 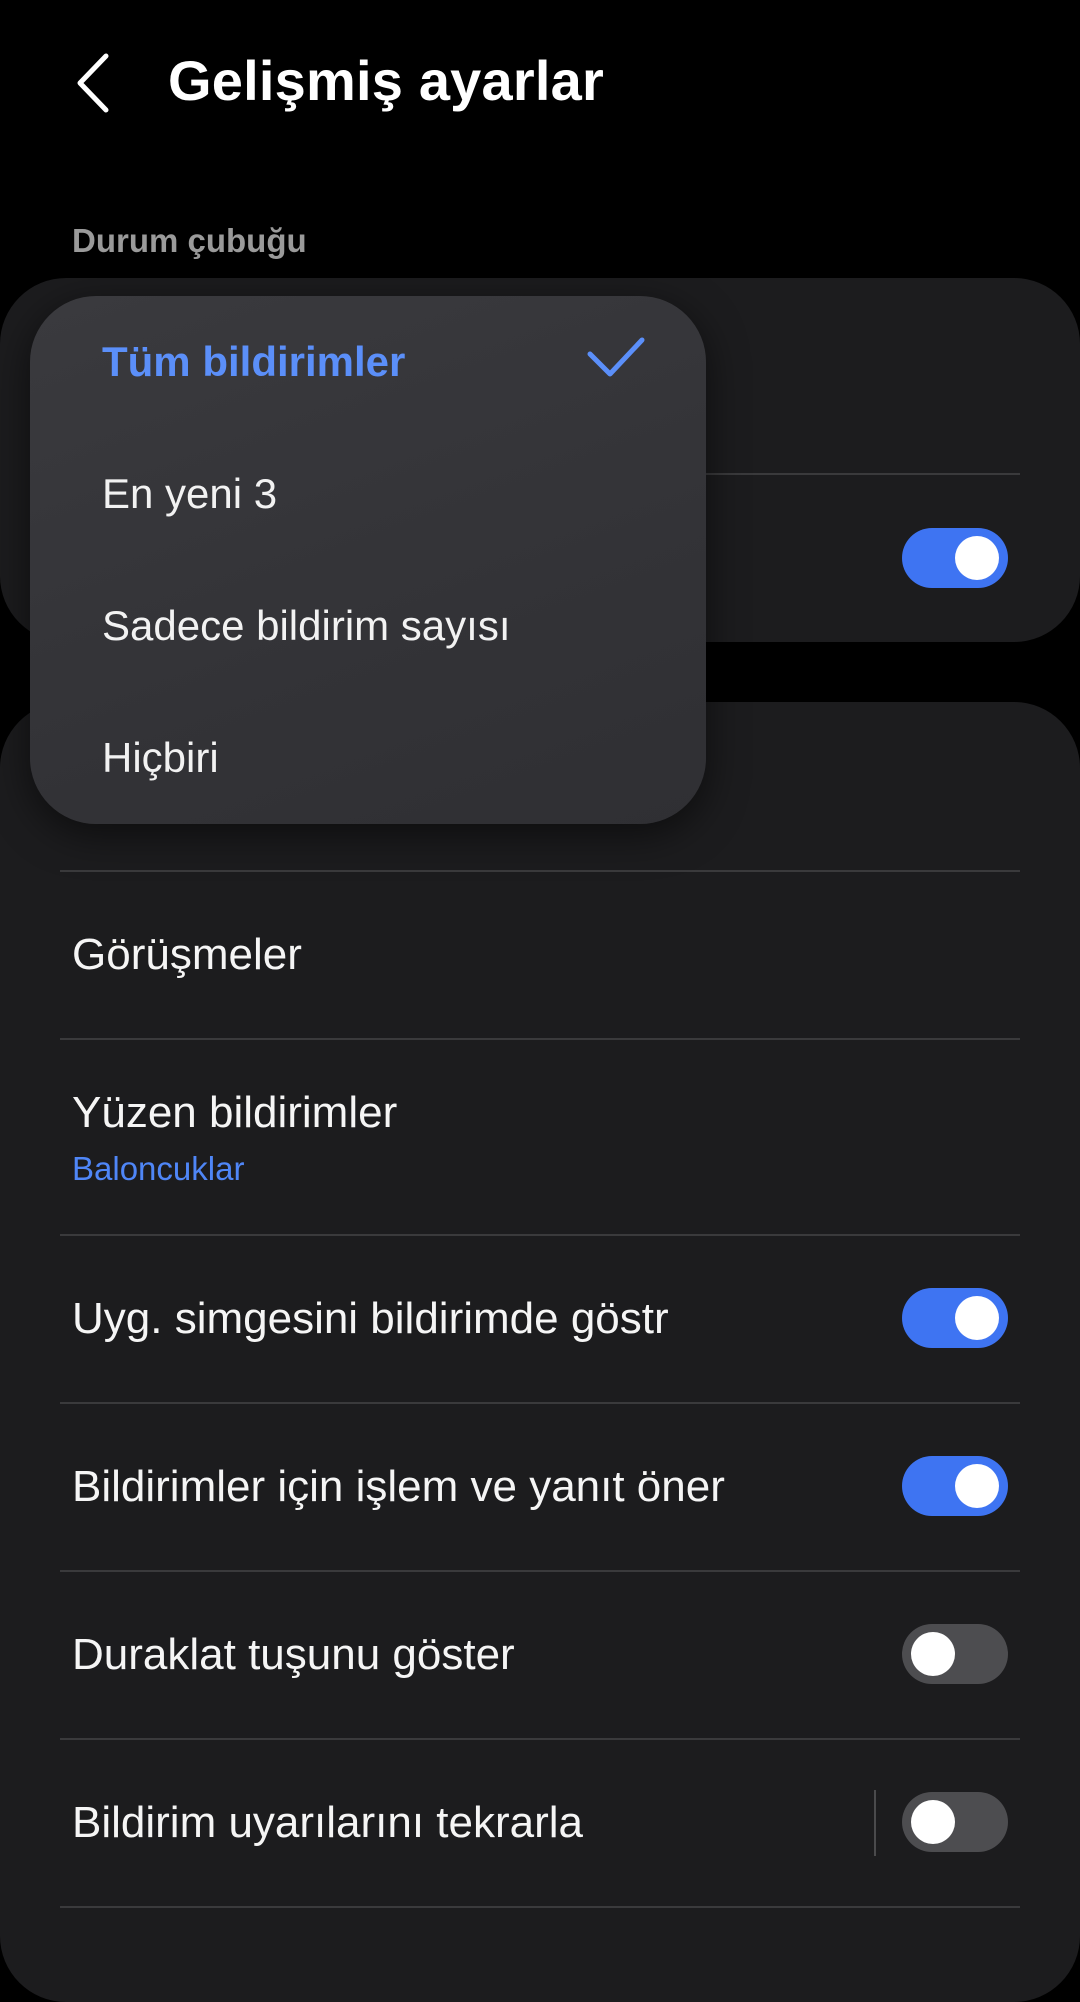 What do you see at coordinates (386, 80) in the screenshot?
I see `page-title: Gelişmiş ayarlar` at bounding box center [386, 80].